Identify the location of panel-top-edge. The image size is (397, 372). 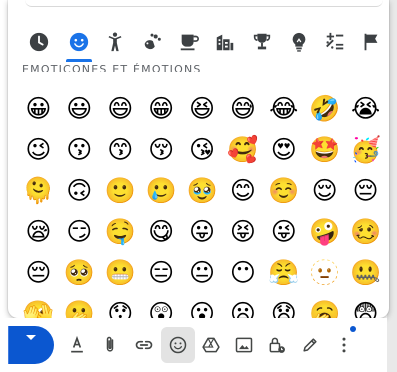
(204, 3).